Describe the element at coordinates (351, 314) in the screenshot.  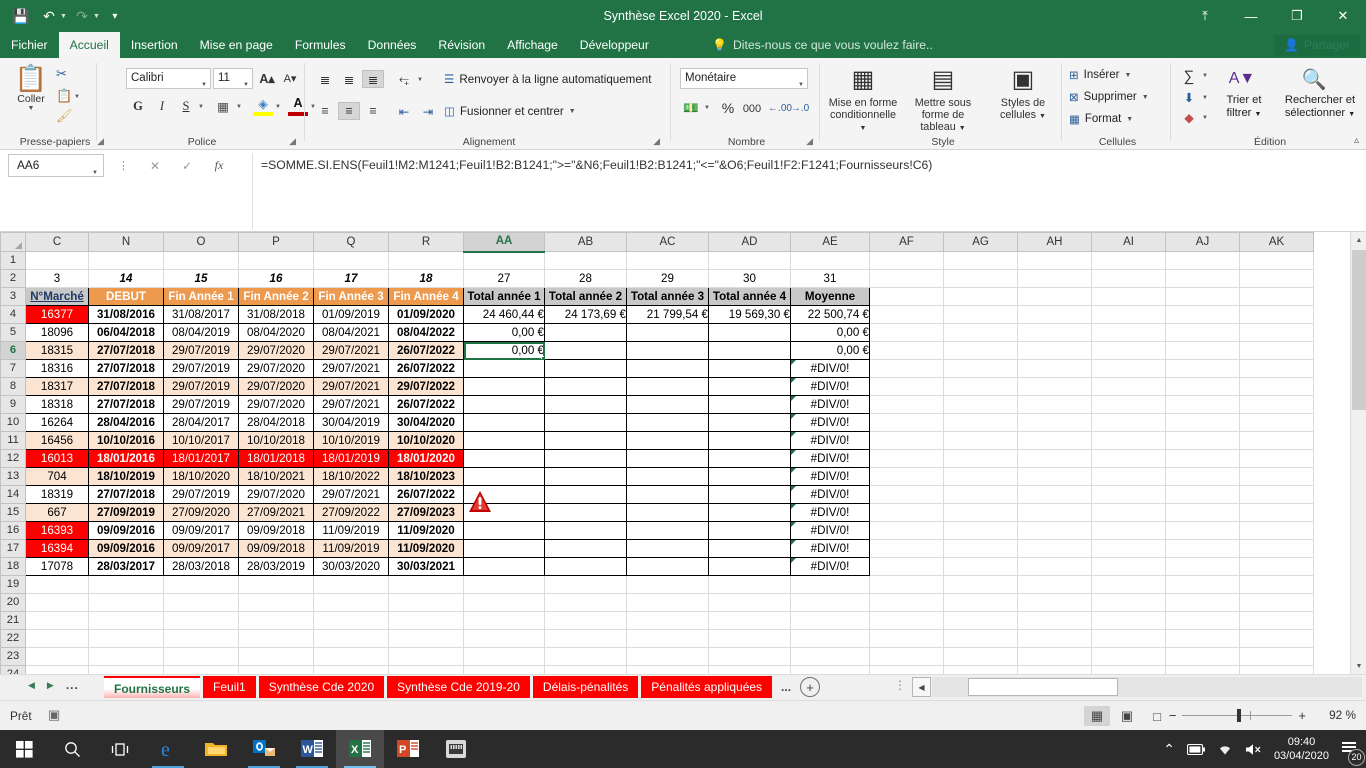
I see `cell-Q4: 01/09/2019` at that location.